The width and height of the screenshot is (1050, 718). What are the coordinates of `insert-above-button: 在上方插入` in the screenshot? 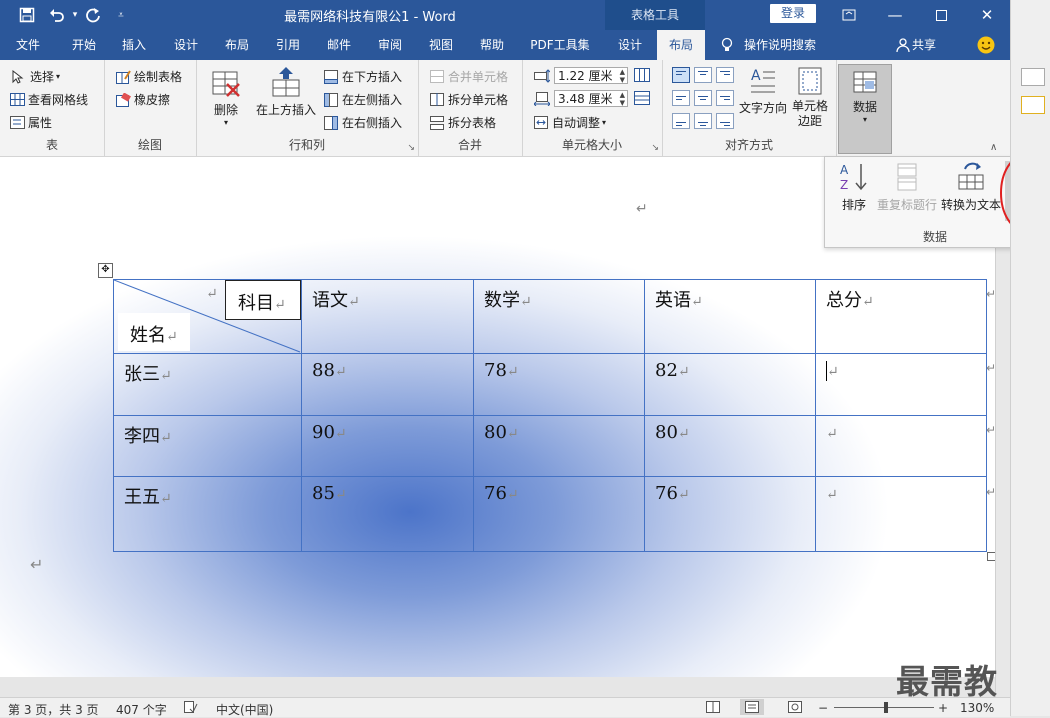 It's located at (286, 92).